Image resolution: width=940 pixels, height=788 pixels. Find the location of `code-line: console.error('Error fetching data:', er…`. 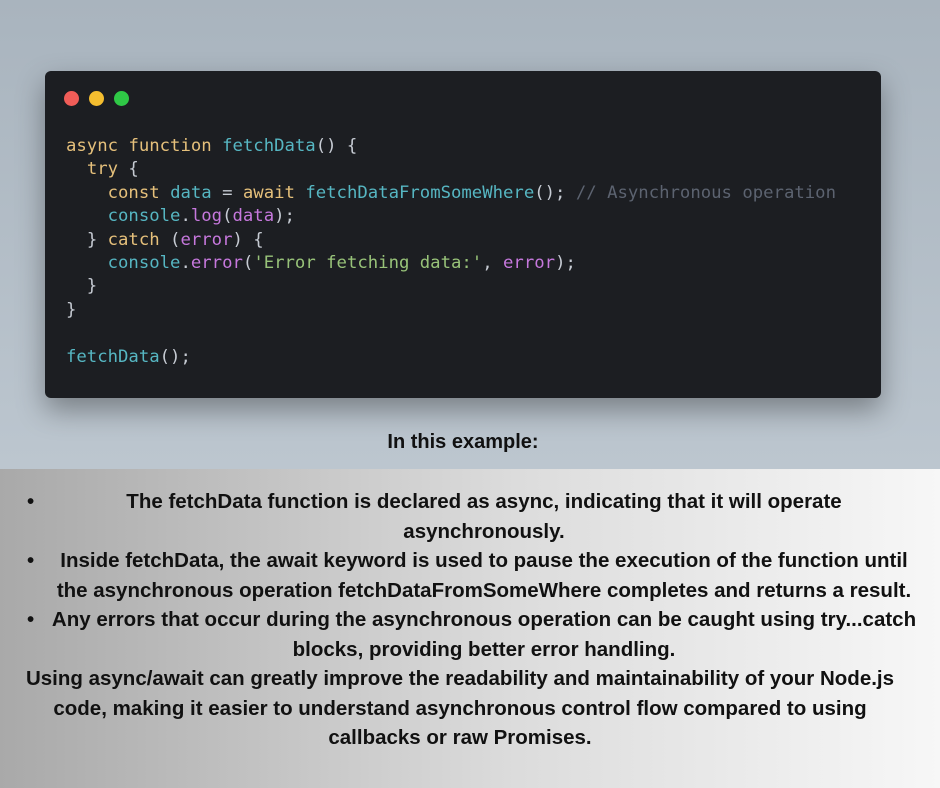

code-line: console.error('Error fetching data:', er… is located at coordinates (341, 263).